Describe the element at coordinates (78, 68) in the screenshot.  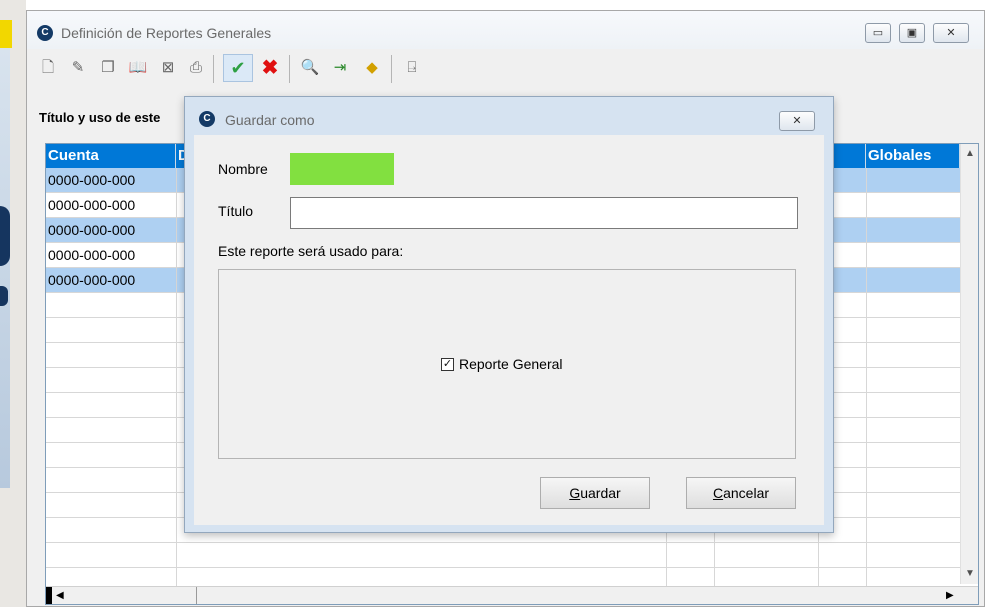
I see `edit-icon: ✎` at that location.